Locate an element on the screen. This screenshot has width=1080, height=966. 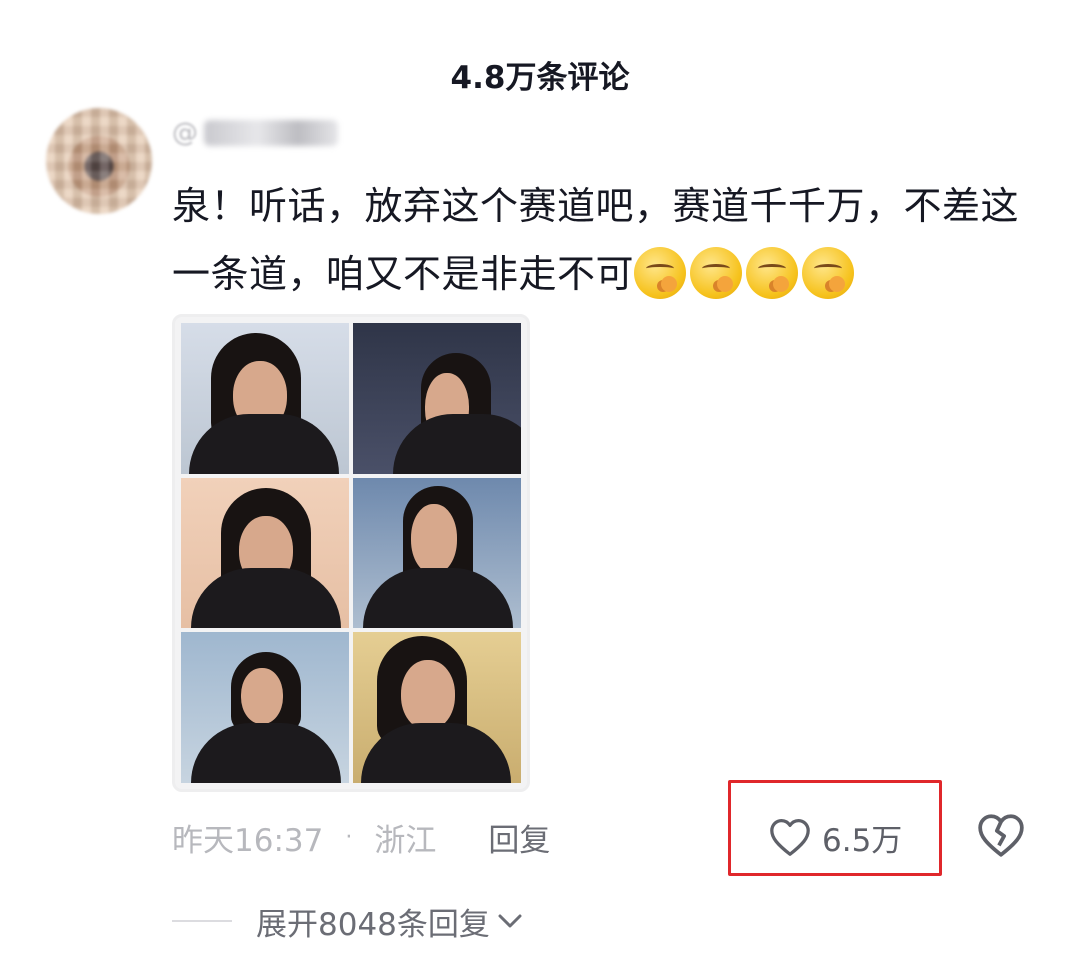
chevron-down-icon is located at coordinates (510, 921).